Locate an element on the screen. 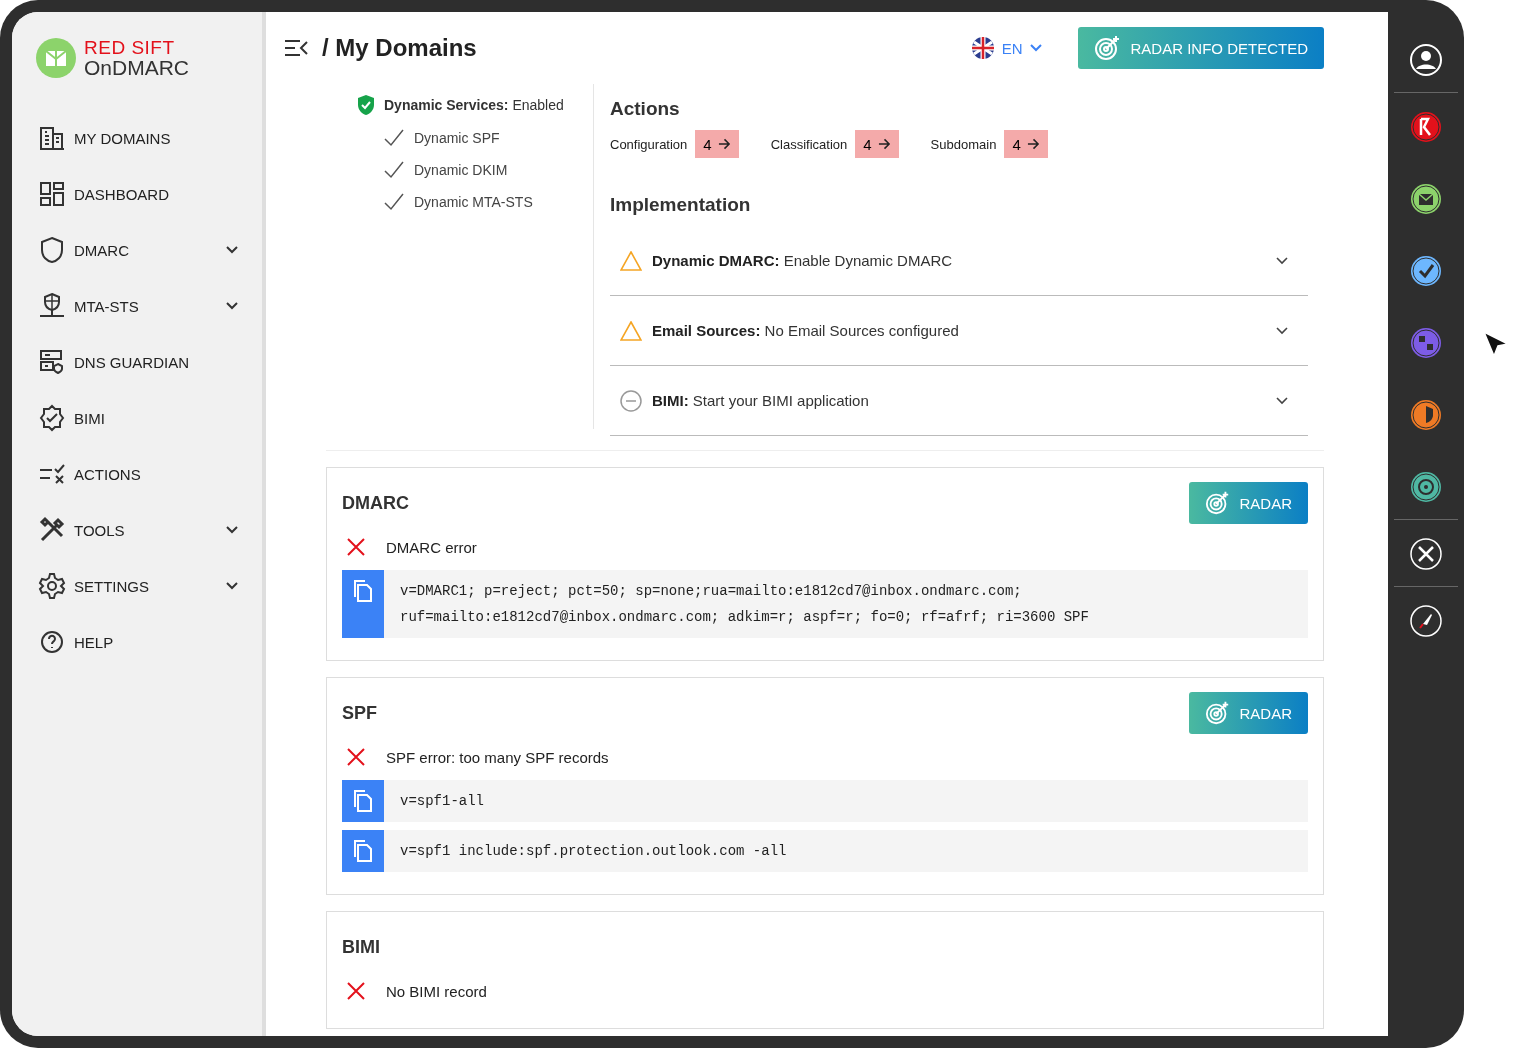  sidebar-item: SETTINGS is located at coordinates (137, 586).